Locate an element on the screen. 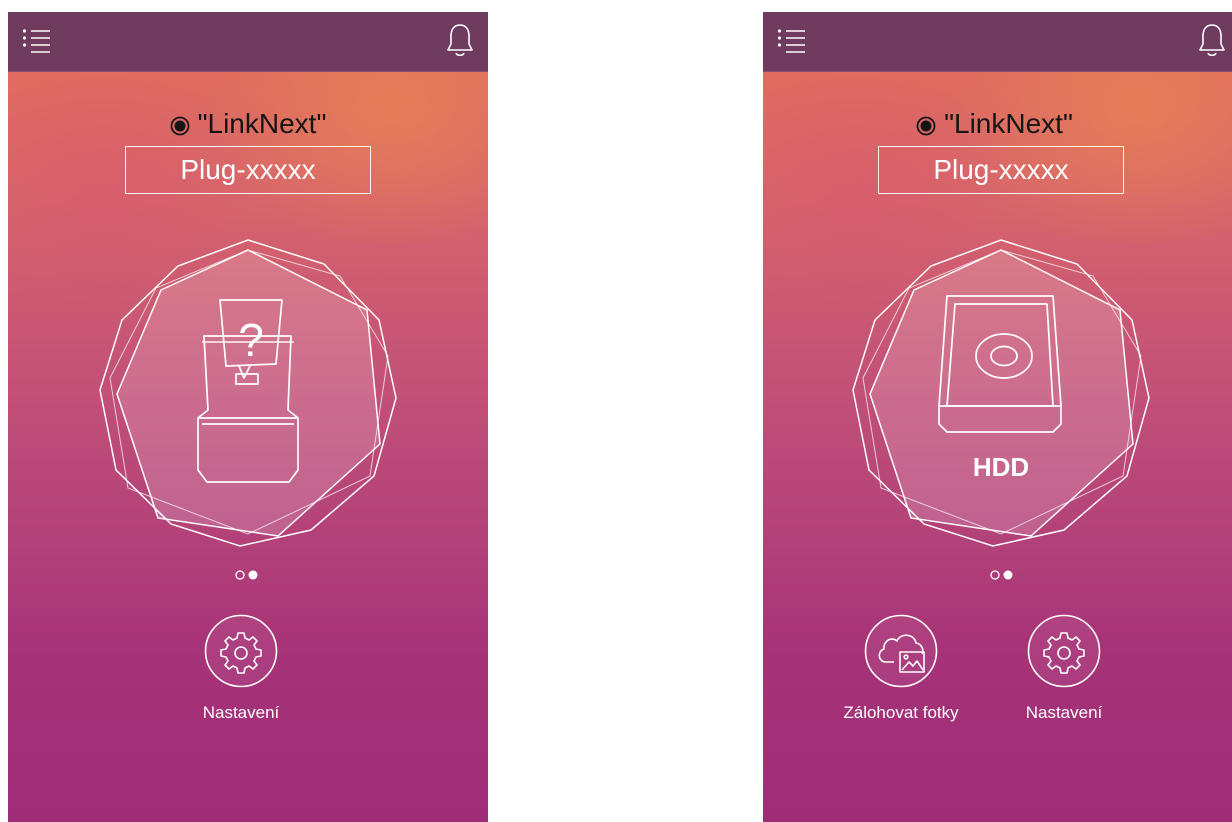  cloud-photo-icon is located at coordinates (901, 651).